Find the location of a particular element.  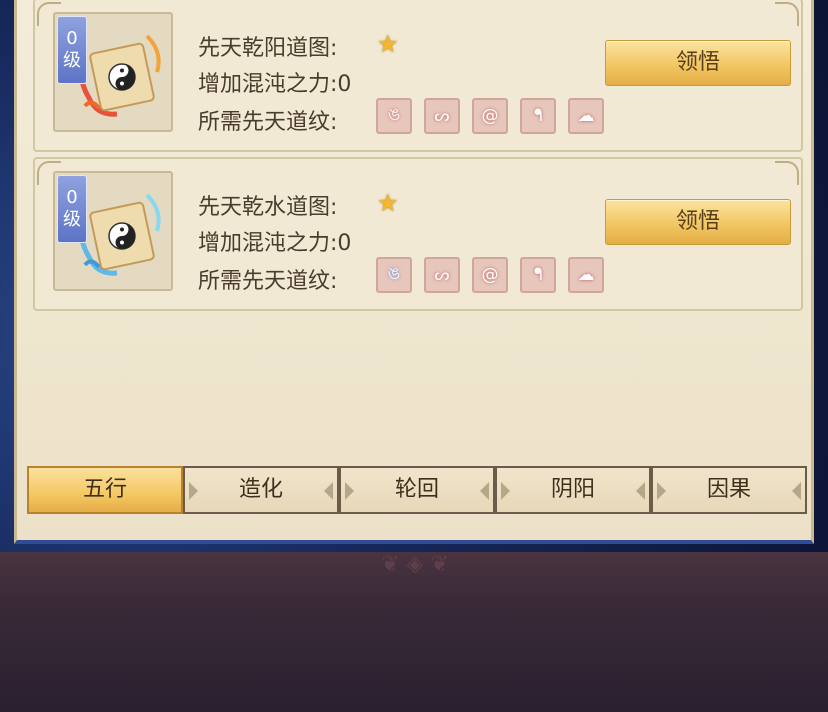

dao-chart-icon-yang: 0 级 is located at coordinates (113, 72).